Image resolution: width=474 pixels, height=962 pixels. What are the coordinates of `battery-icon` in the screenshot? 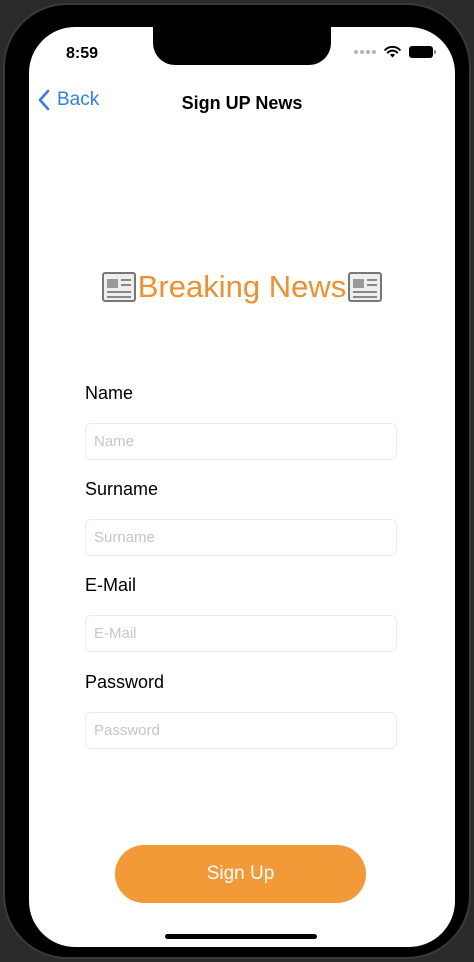 It's located at (422, 51).